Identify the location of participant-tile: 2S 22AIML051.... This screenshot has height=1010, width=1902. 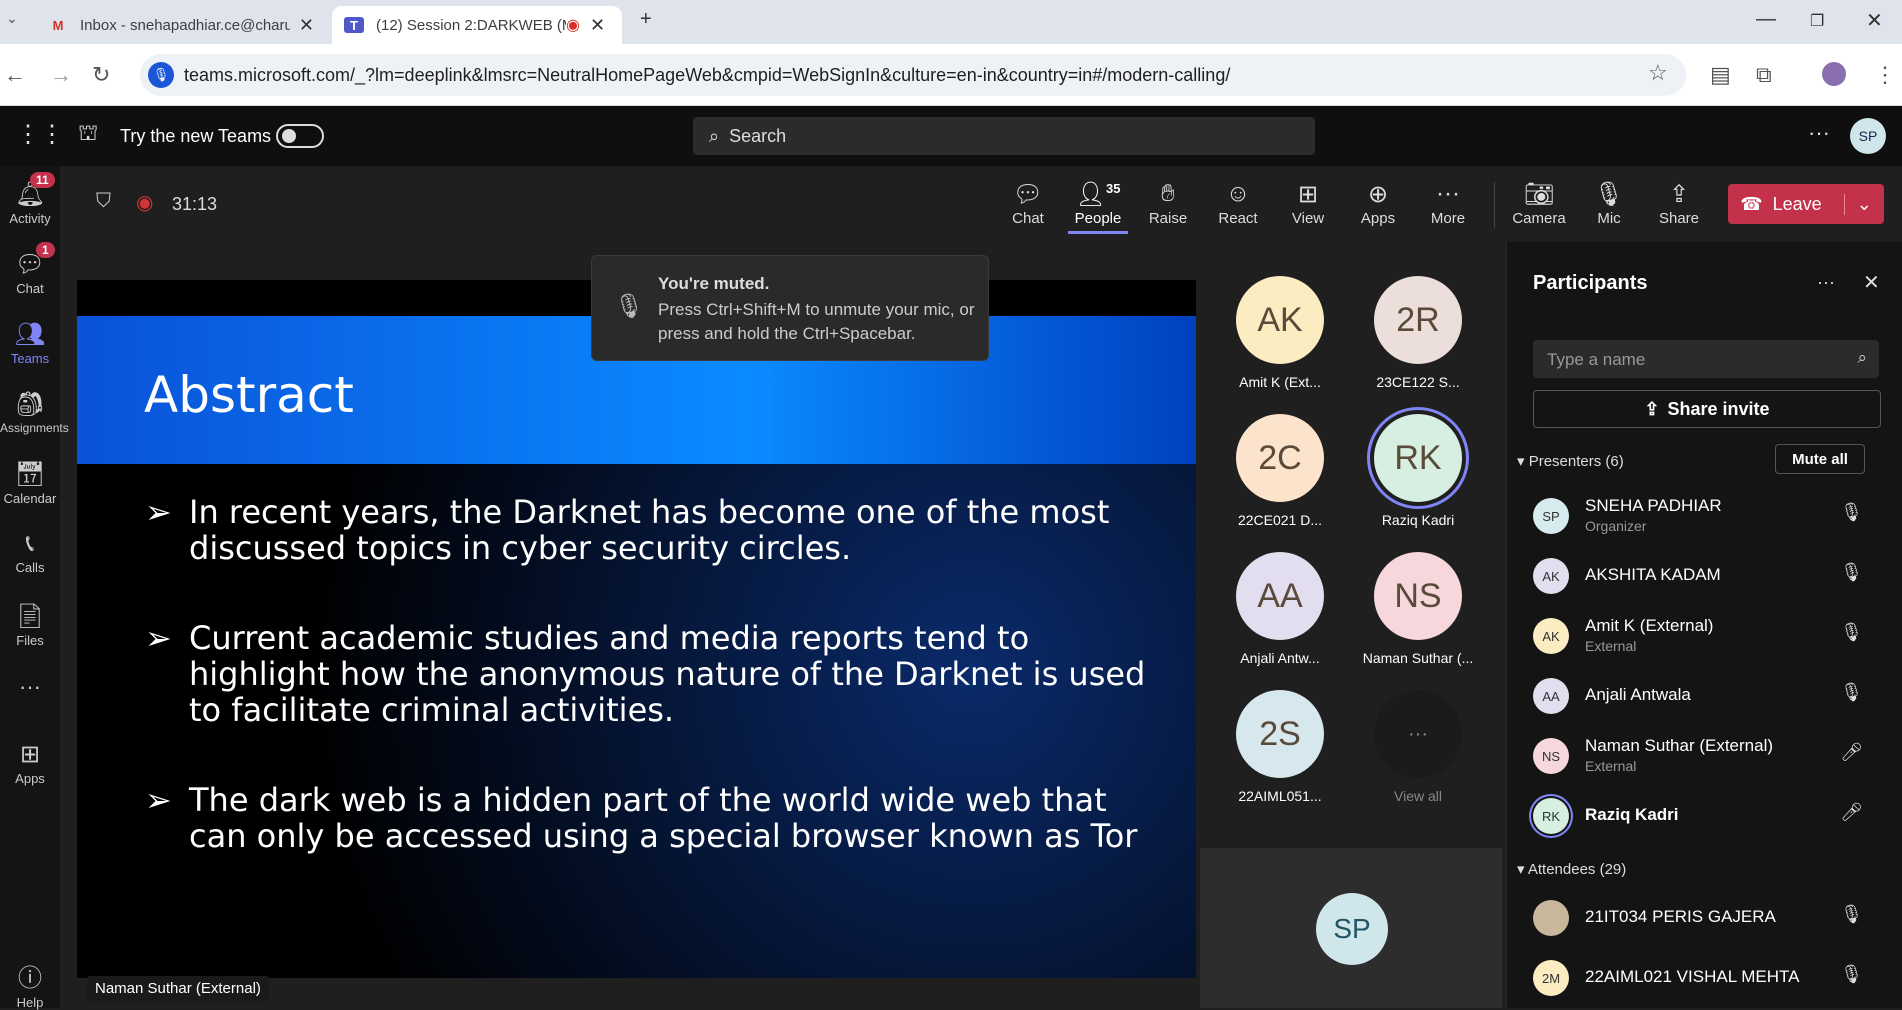
(1280, 747).